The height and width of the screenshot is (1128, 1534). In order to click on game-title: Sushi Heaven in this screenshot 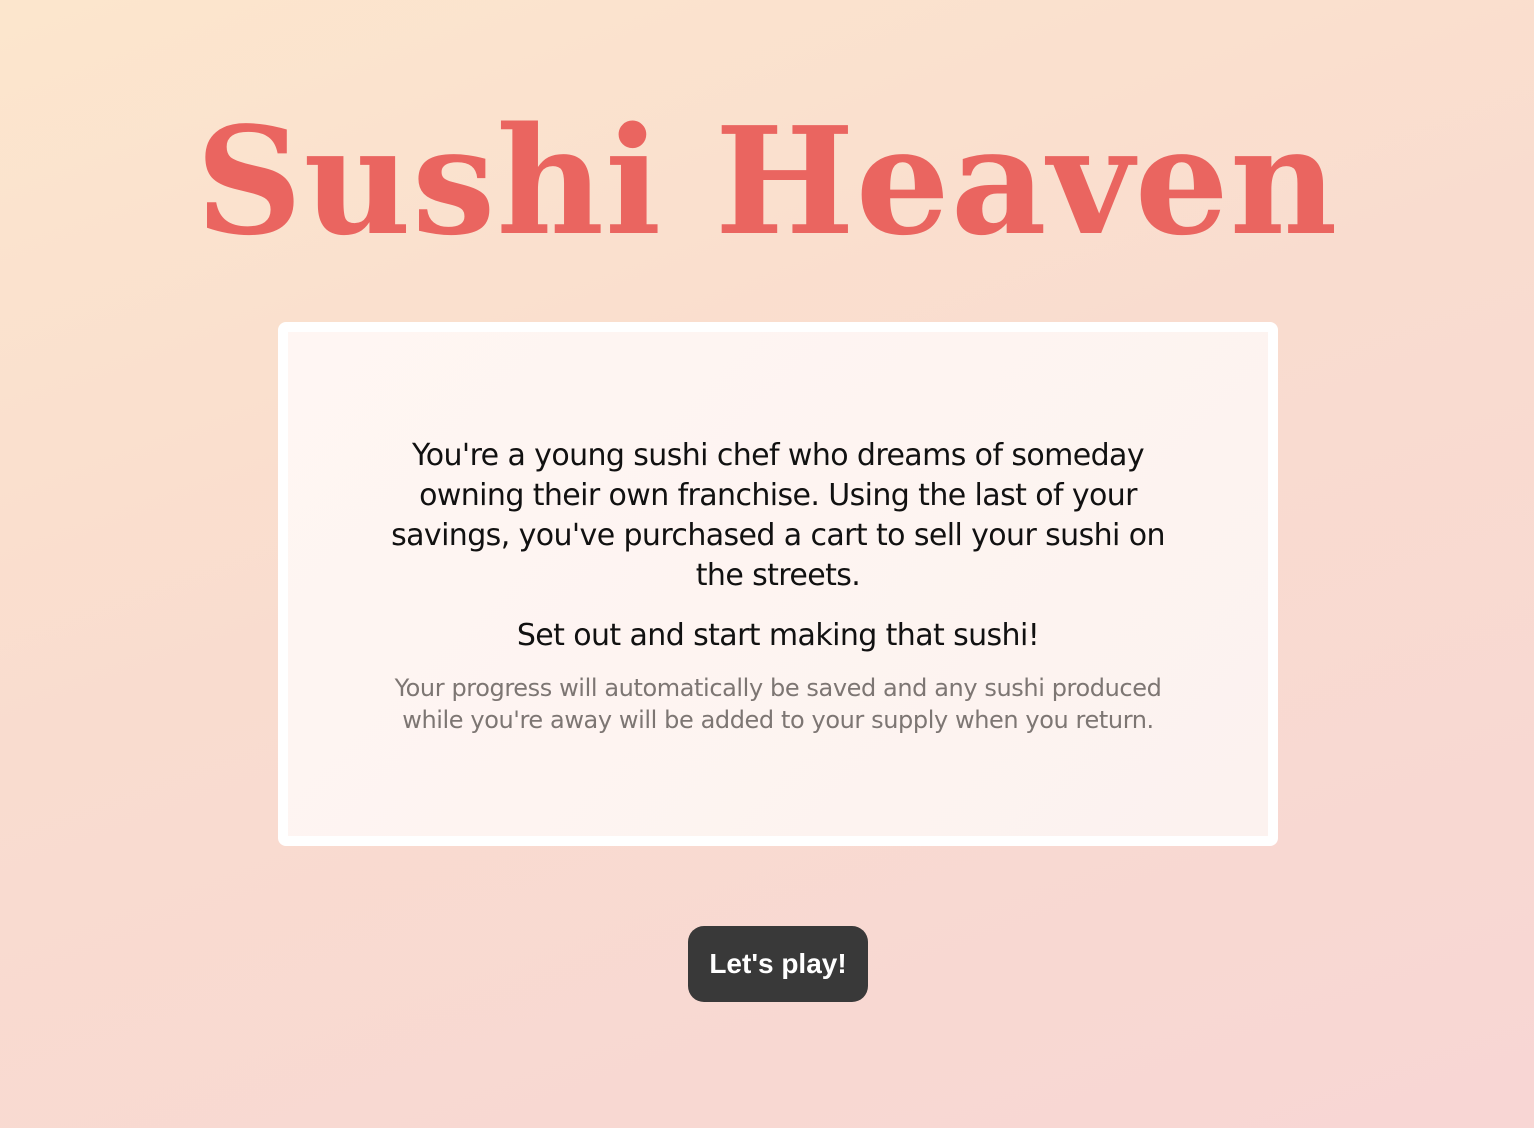, I will do `click(767, 181)`.